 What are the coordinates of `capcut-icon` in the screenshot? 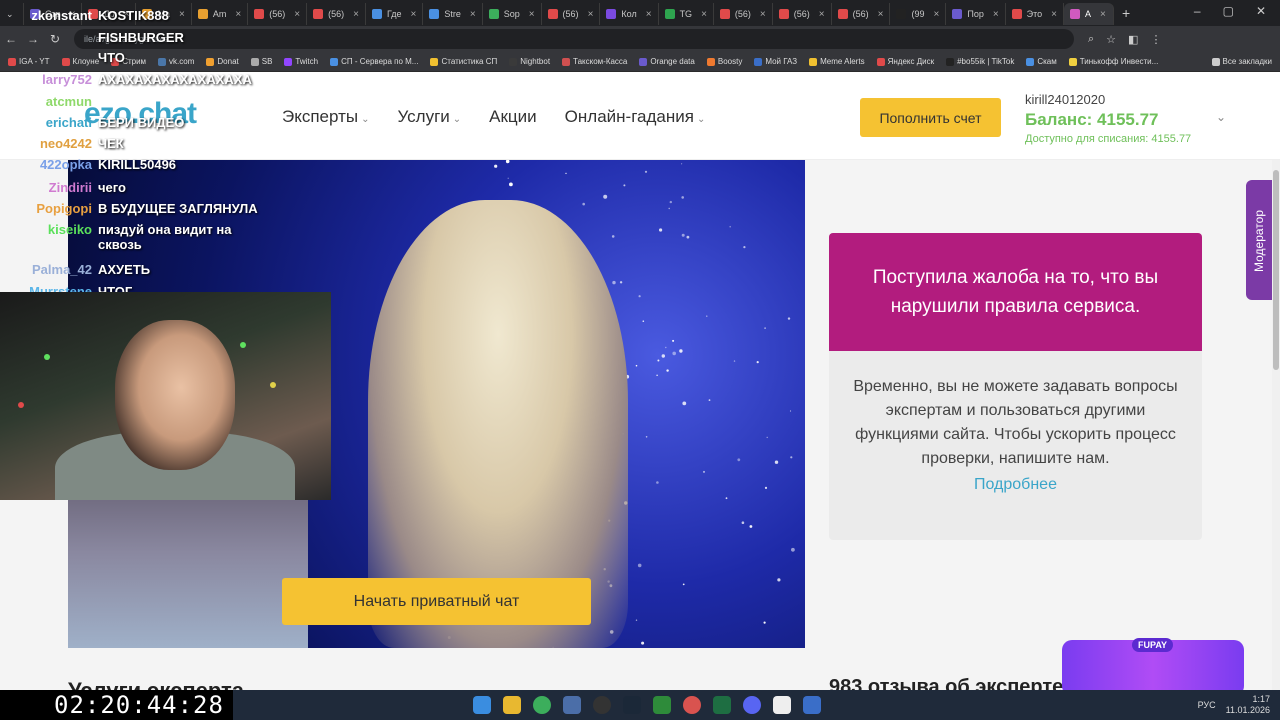 It's located at (782, 705).